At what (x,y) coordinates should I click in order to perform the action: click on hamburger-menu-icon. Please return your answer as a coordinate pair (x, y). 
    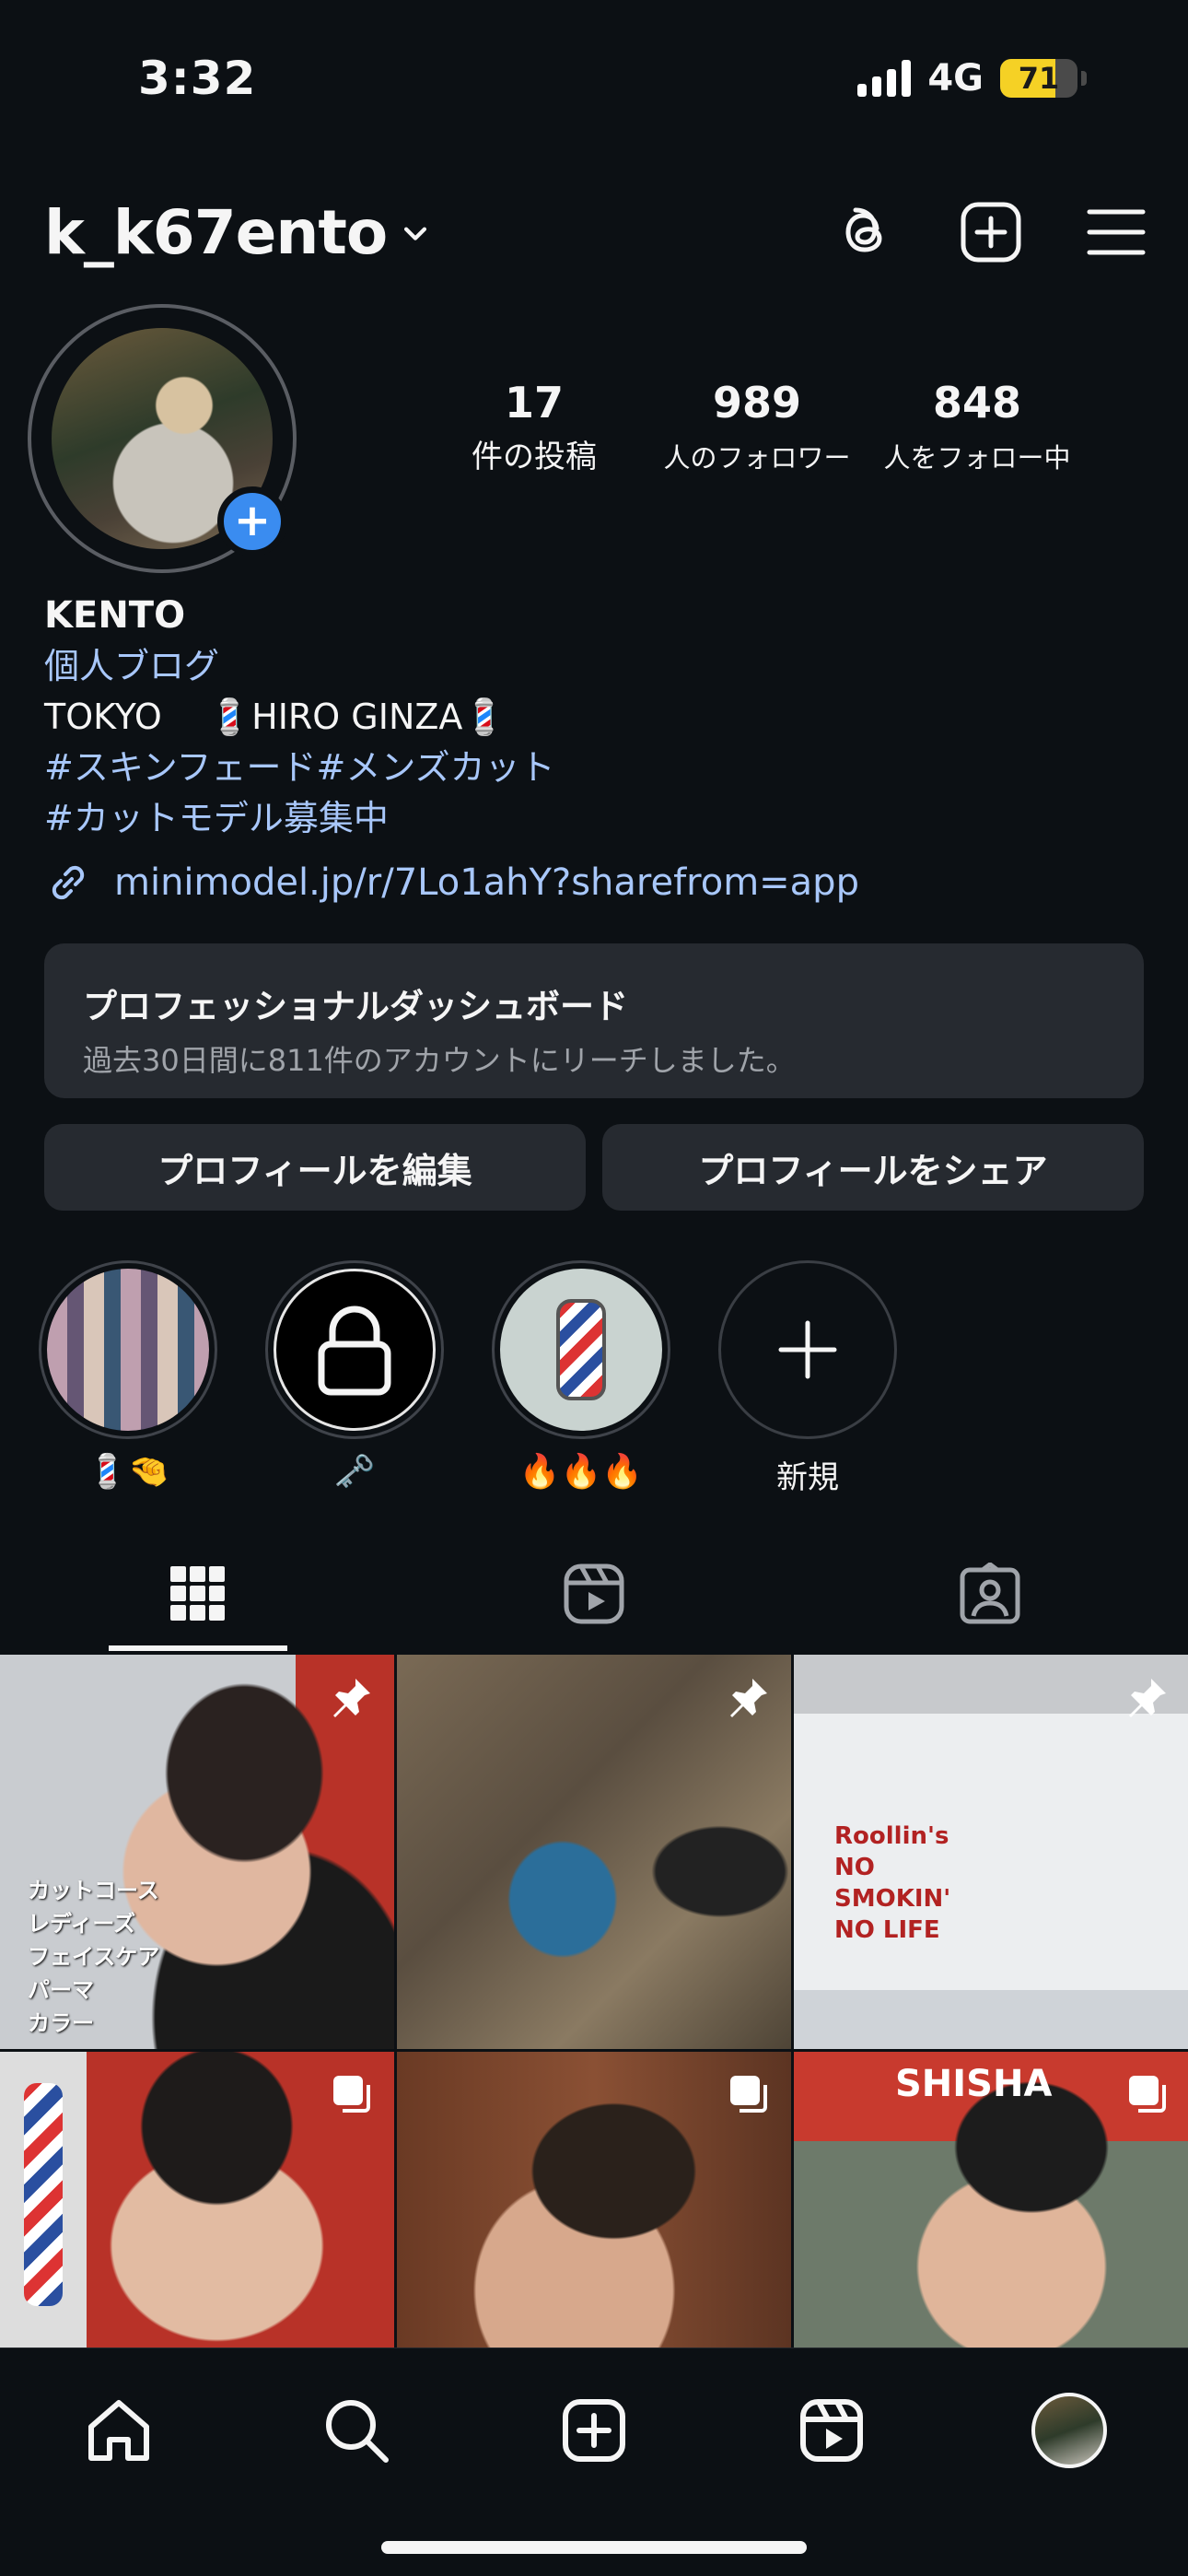
    Looking at the image, I should click on (1116, 232).